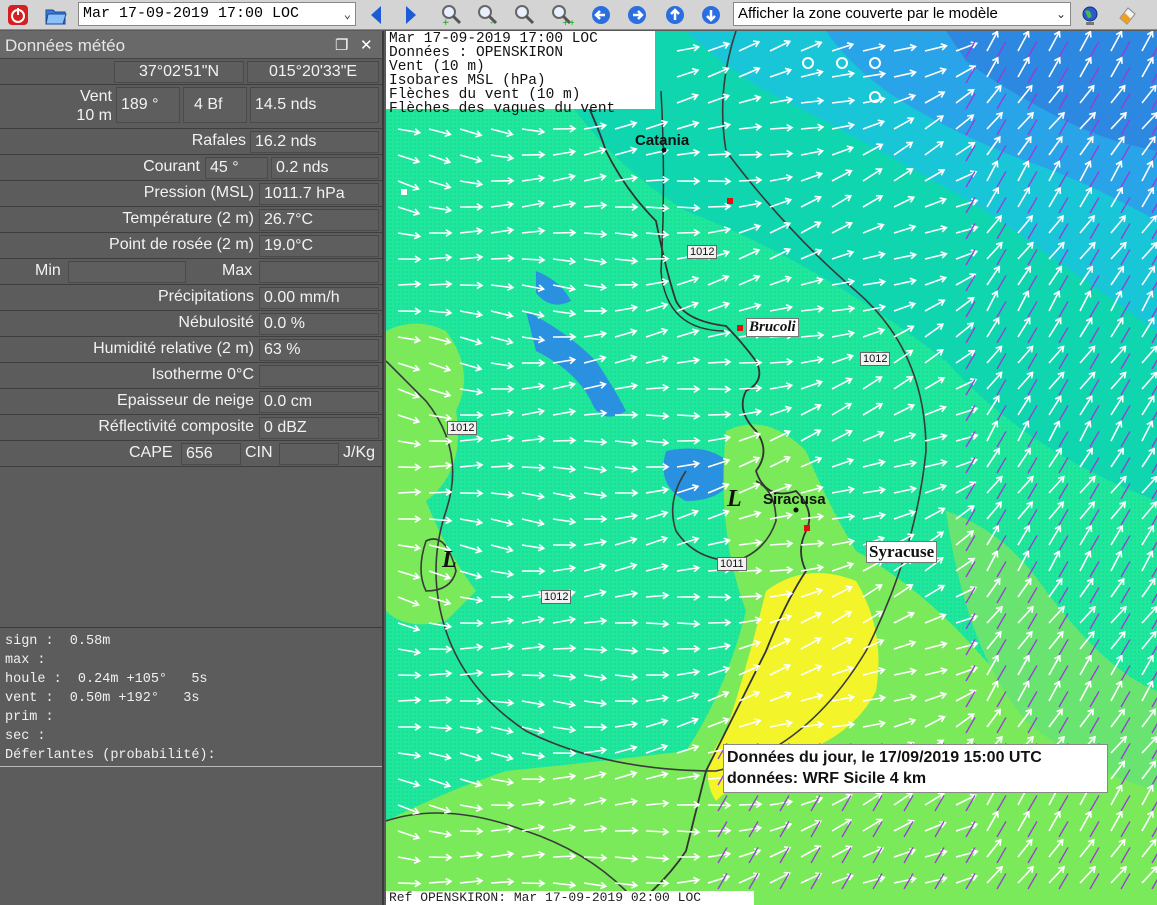  Describe the element at coordinates (95, 96) in the screenshot. I see `wind-label-line1: Vent` at that location.